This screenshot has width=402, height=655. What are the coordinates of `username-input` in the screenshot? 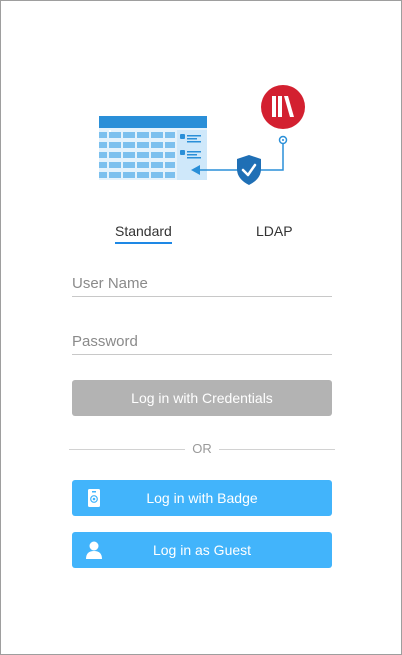 It's located at (202, 284).